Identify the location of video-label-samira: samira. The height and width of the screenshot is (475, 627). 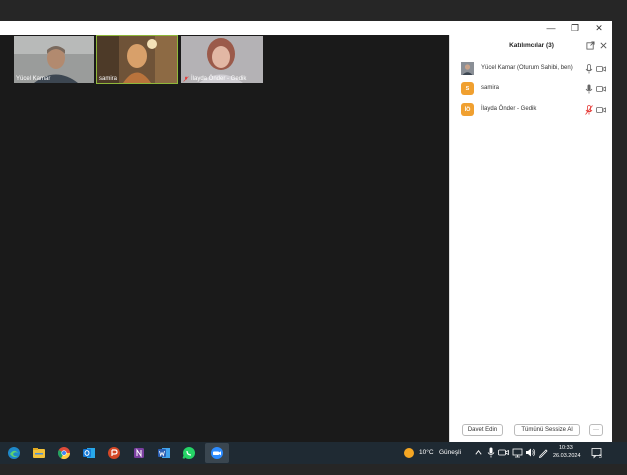
(108, 79).